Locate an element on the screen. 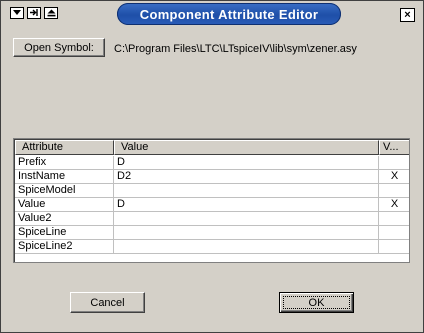 Image resolution: width=424 pixels, height=333 pixels. table-row: Value D X is located at coordinates (212, 205).